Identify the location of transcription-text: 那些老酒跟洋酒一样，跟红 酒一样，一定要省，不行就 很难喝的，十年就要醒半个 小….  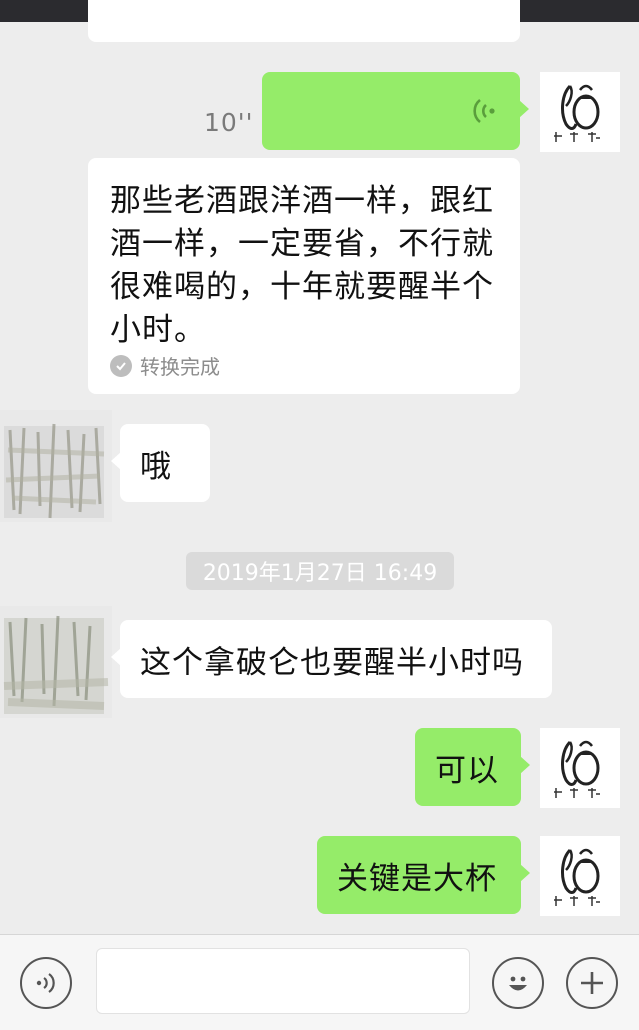
(305, 266).